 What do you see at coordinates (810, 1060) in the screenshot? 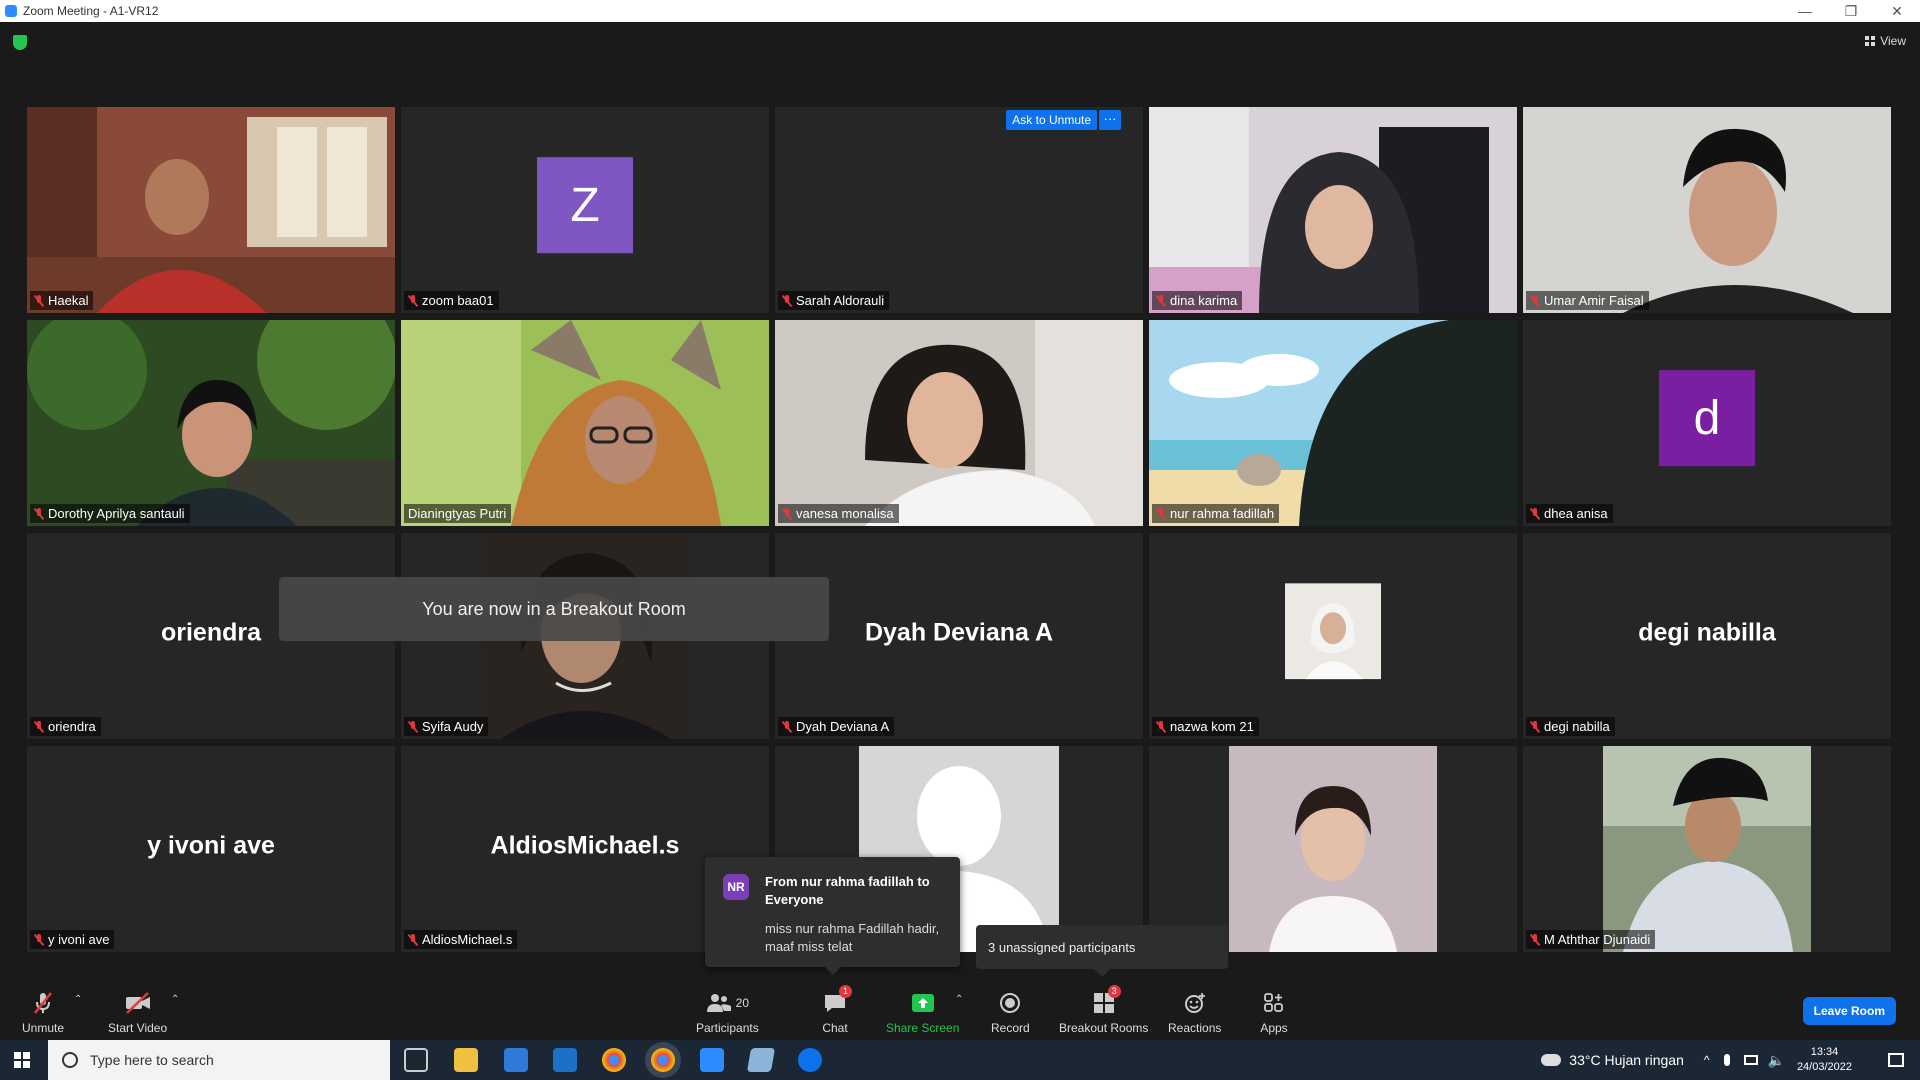
I see `teamviewer-icon` at bounding box center [810, 1060].